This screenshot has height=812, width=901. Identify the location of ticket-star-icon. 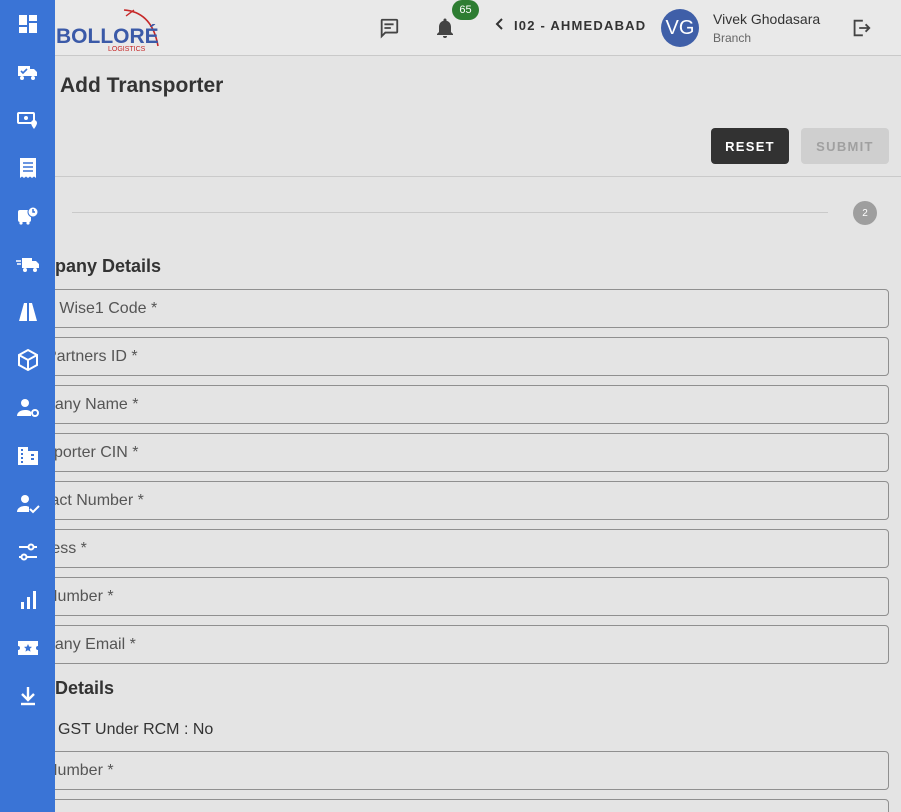
(27, 648).